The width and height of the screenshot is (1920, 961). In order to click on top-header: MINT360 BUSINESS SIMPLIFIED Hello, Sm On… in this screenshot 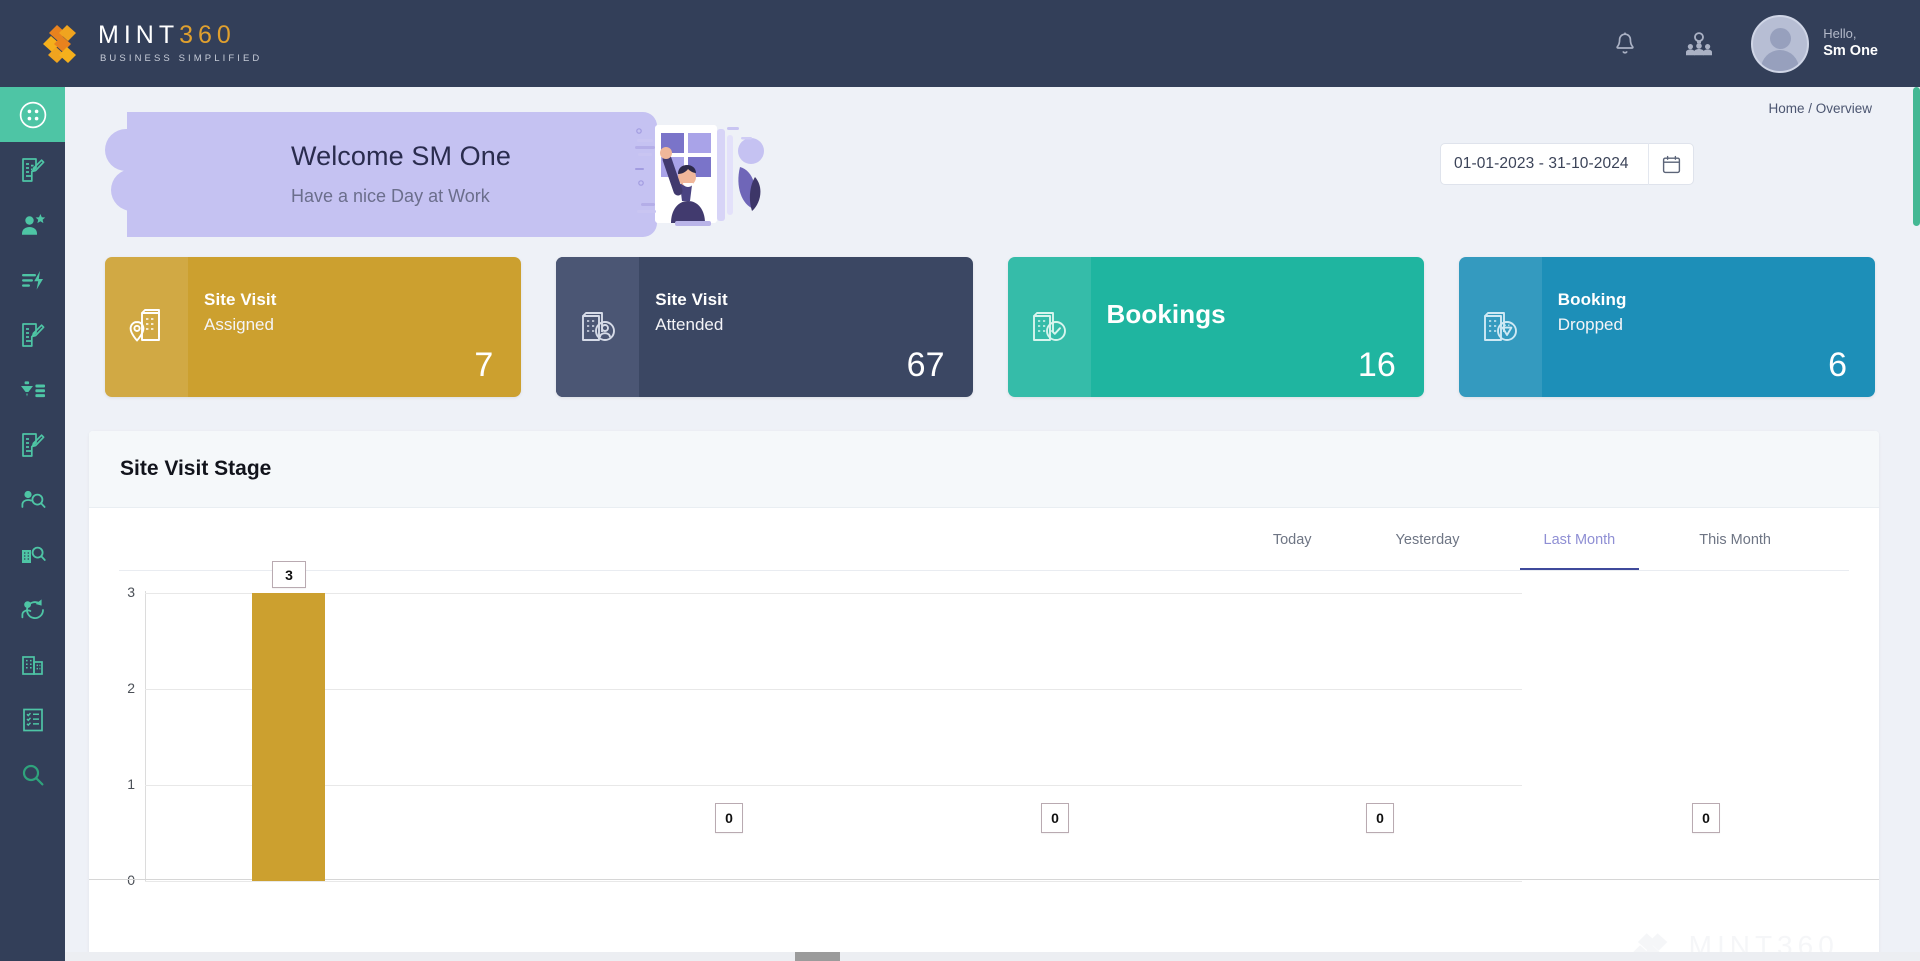, I will do `click(960, 43)`.